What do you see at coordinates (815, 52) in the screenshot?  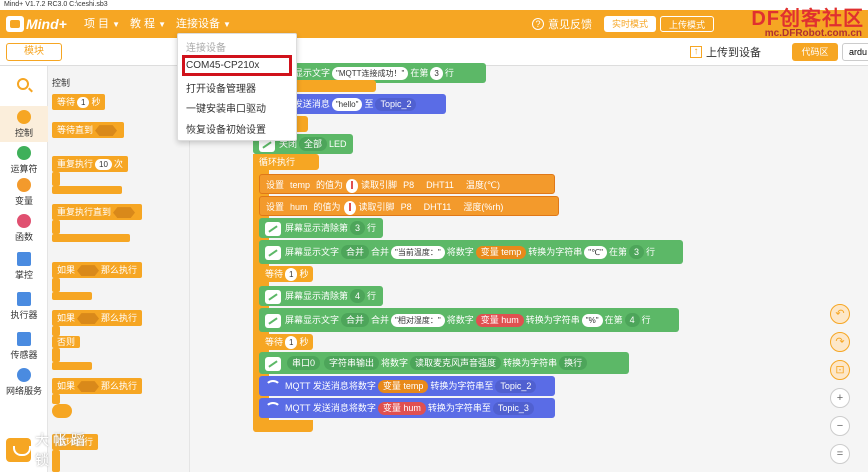 I see `code-area-button: 代码区` at bounding box center [815, 52].